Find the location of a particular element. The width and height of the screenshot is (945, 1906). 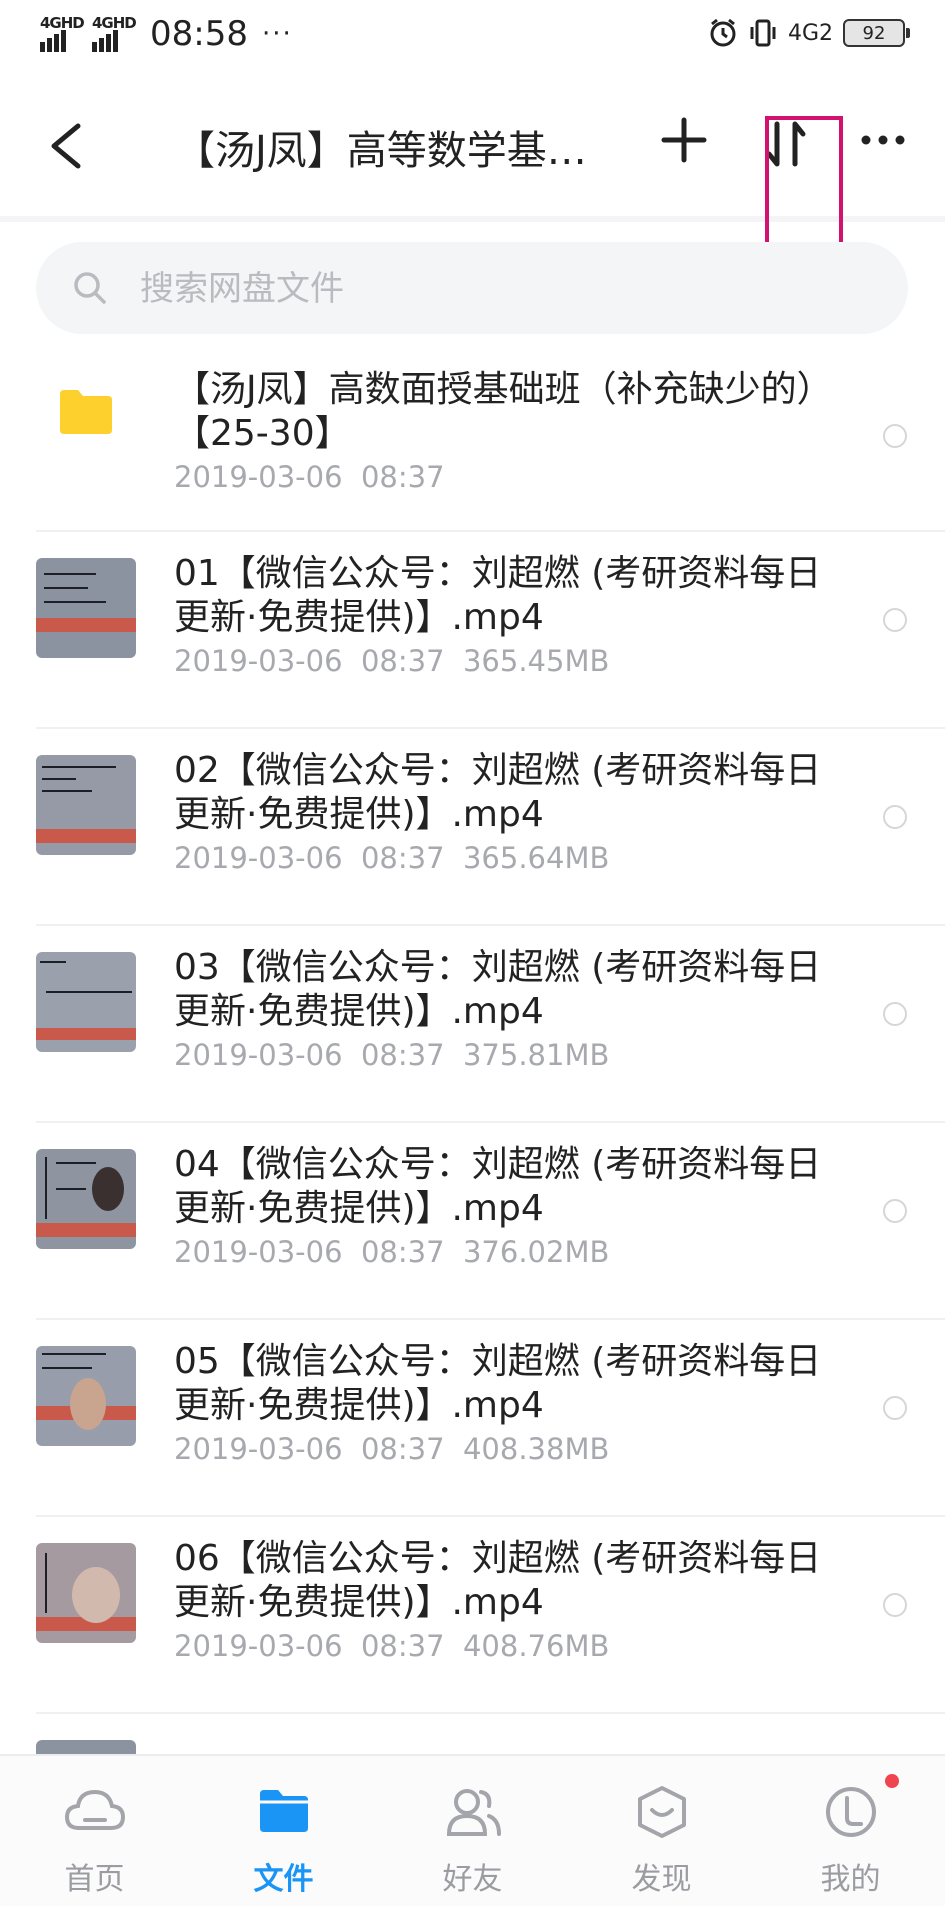

plus-icon is located at coordinates (684, 140).